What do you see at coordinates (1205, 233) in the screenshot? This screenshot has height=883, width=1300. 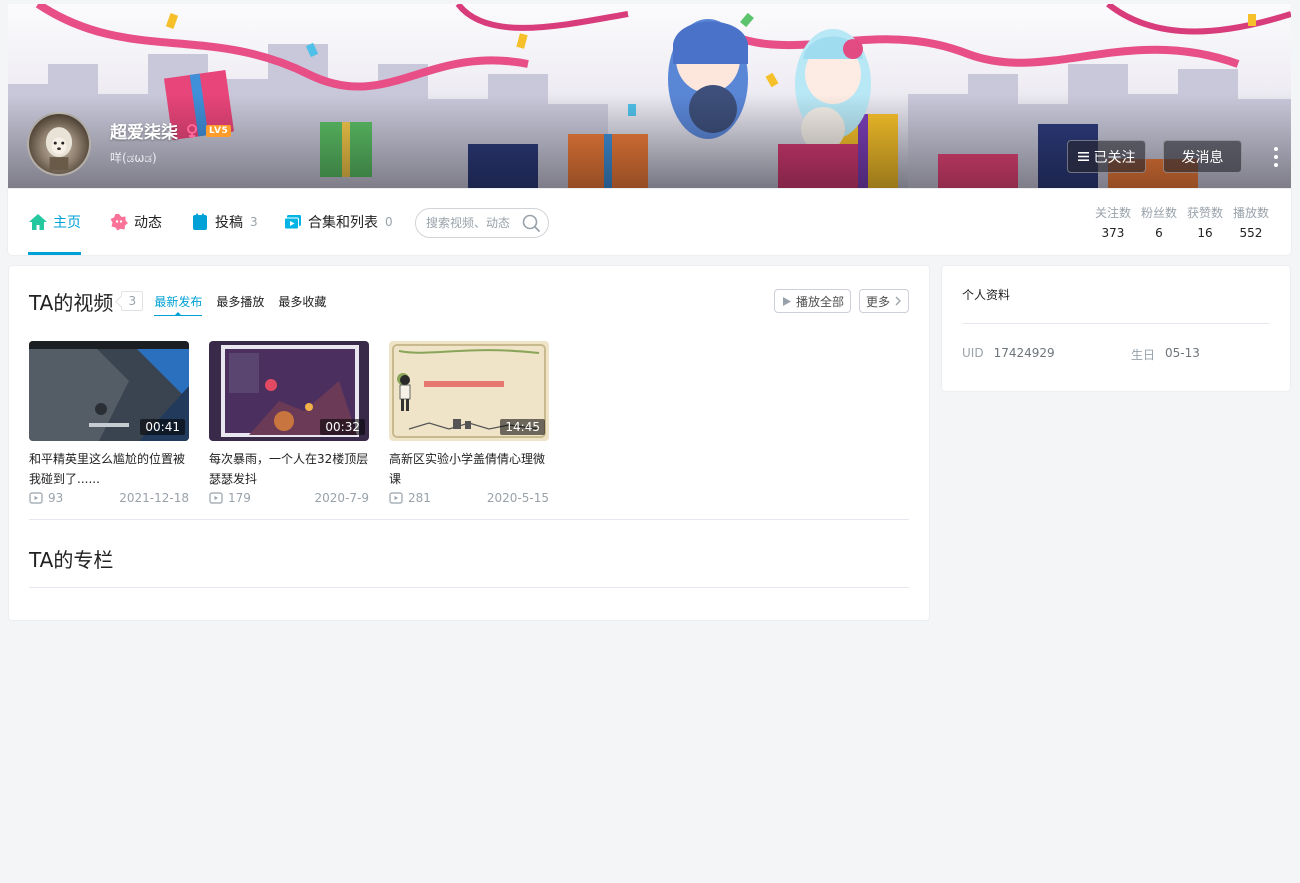 I see `stat-likes-value: 16` at bounding box center [1205, 233].